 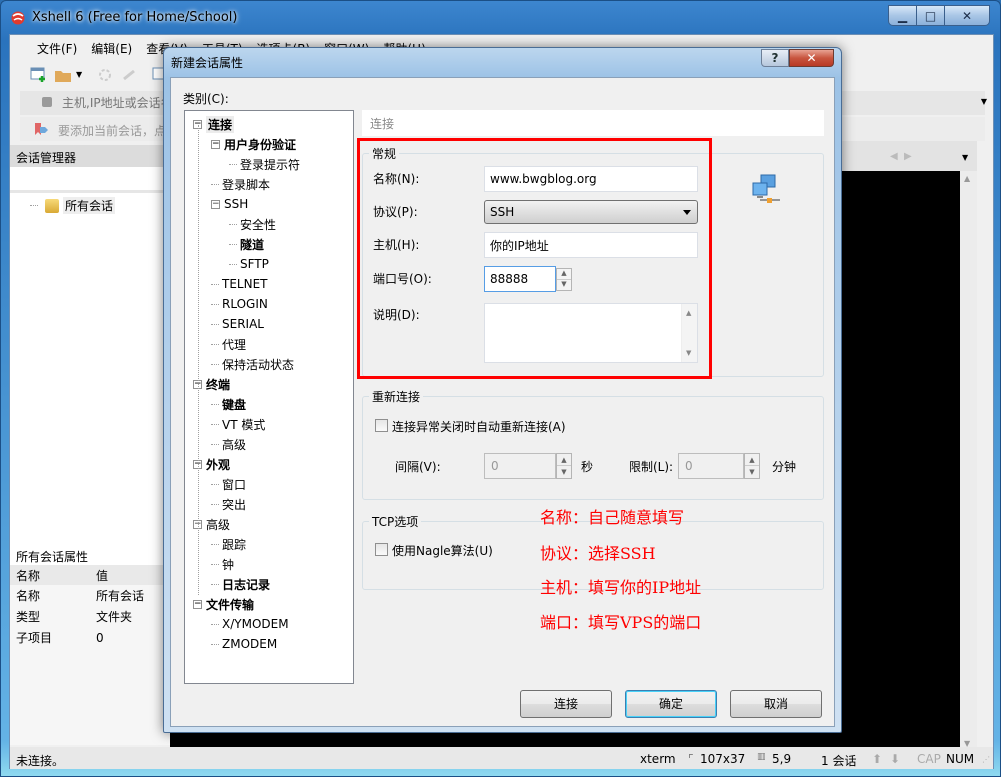 I want to click on interval-stepper: ▲ ▼, so click(x=564, y=466).